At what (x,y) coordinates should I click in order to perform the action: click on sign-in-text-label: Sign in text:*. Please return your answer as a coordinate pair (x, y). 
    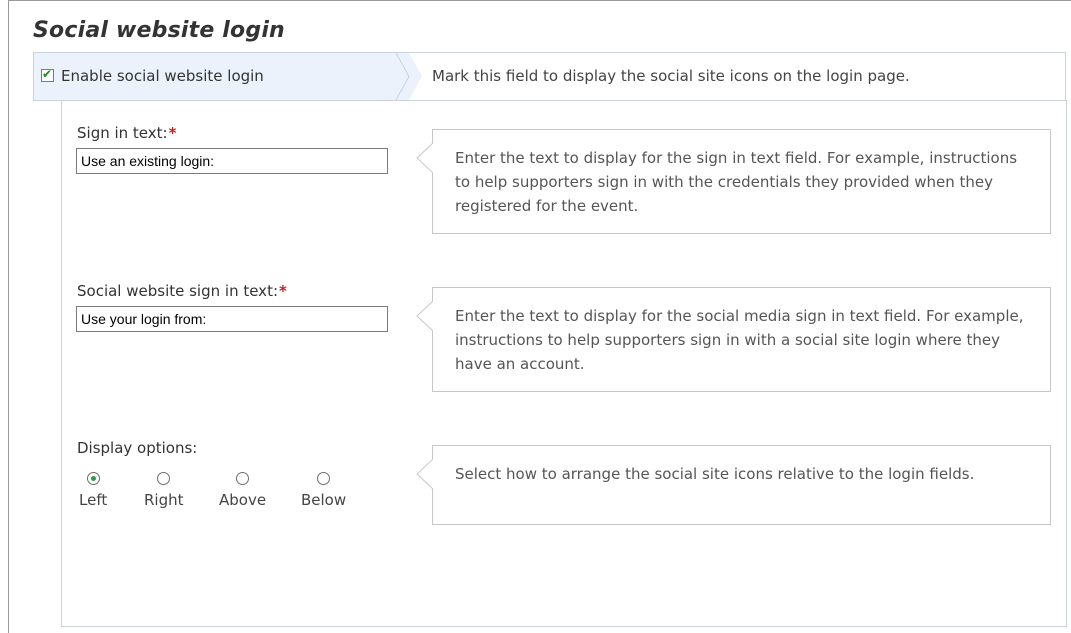
    Looking at the image, I should click on (126, 133).